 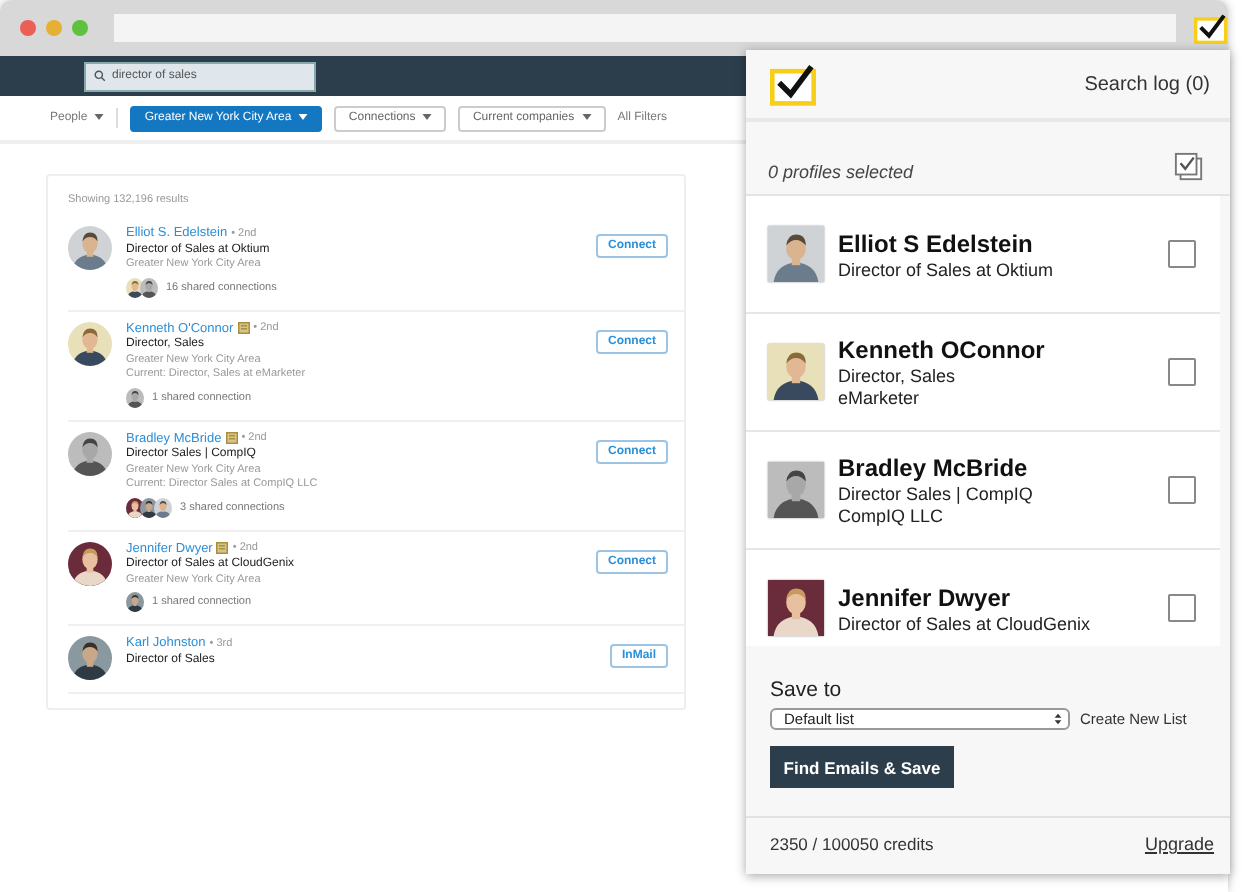 What do you see at coordinates (936, 243) in the screenshot?
I see `profile-name: Elliot S Edelstein` at bounding box center [936, 243].